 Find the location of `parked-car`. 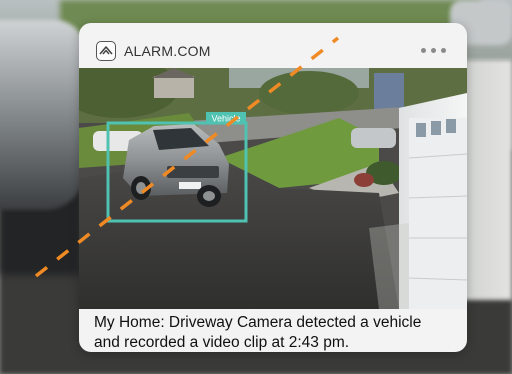

parked-car is located at coordinates (373, 138).